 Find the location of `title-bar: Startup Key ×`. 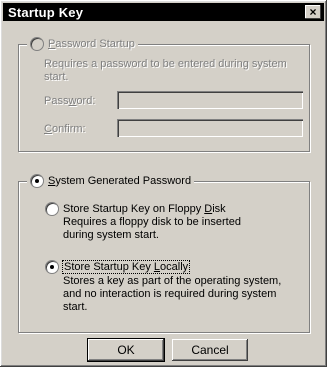

title-bar: Startup Key × is located at coordinates (163, 12).